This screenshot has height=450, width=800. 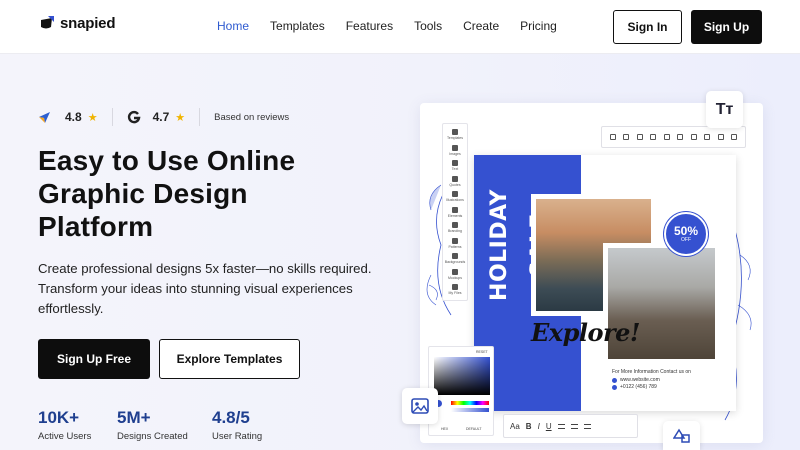 What do you see at coordinates (585, 332) in the screenshot?
I see `explore-text: Explore!` at bounding box center [585, 332].